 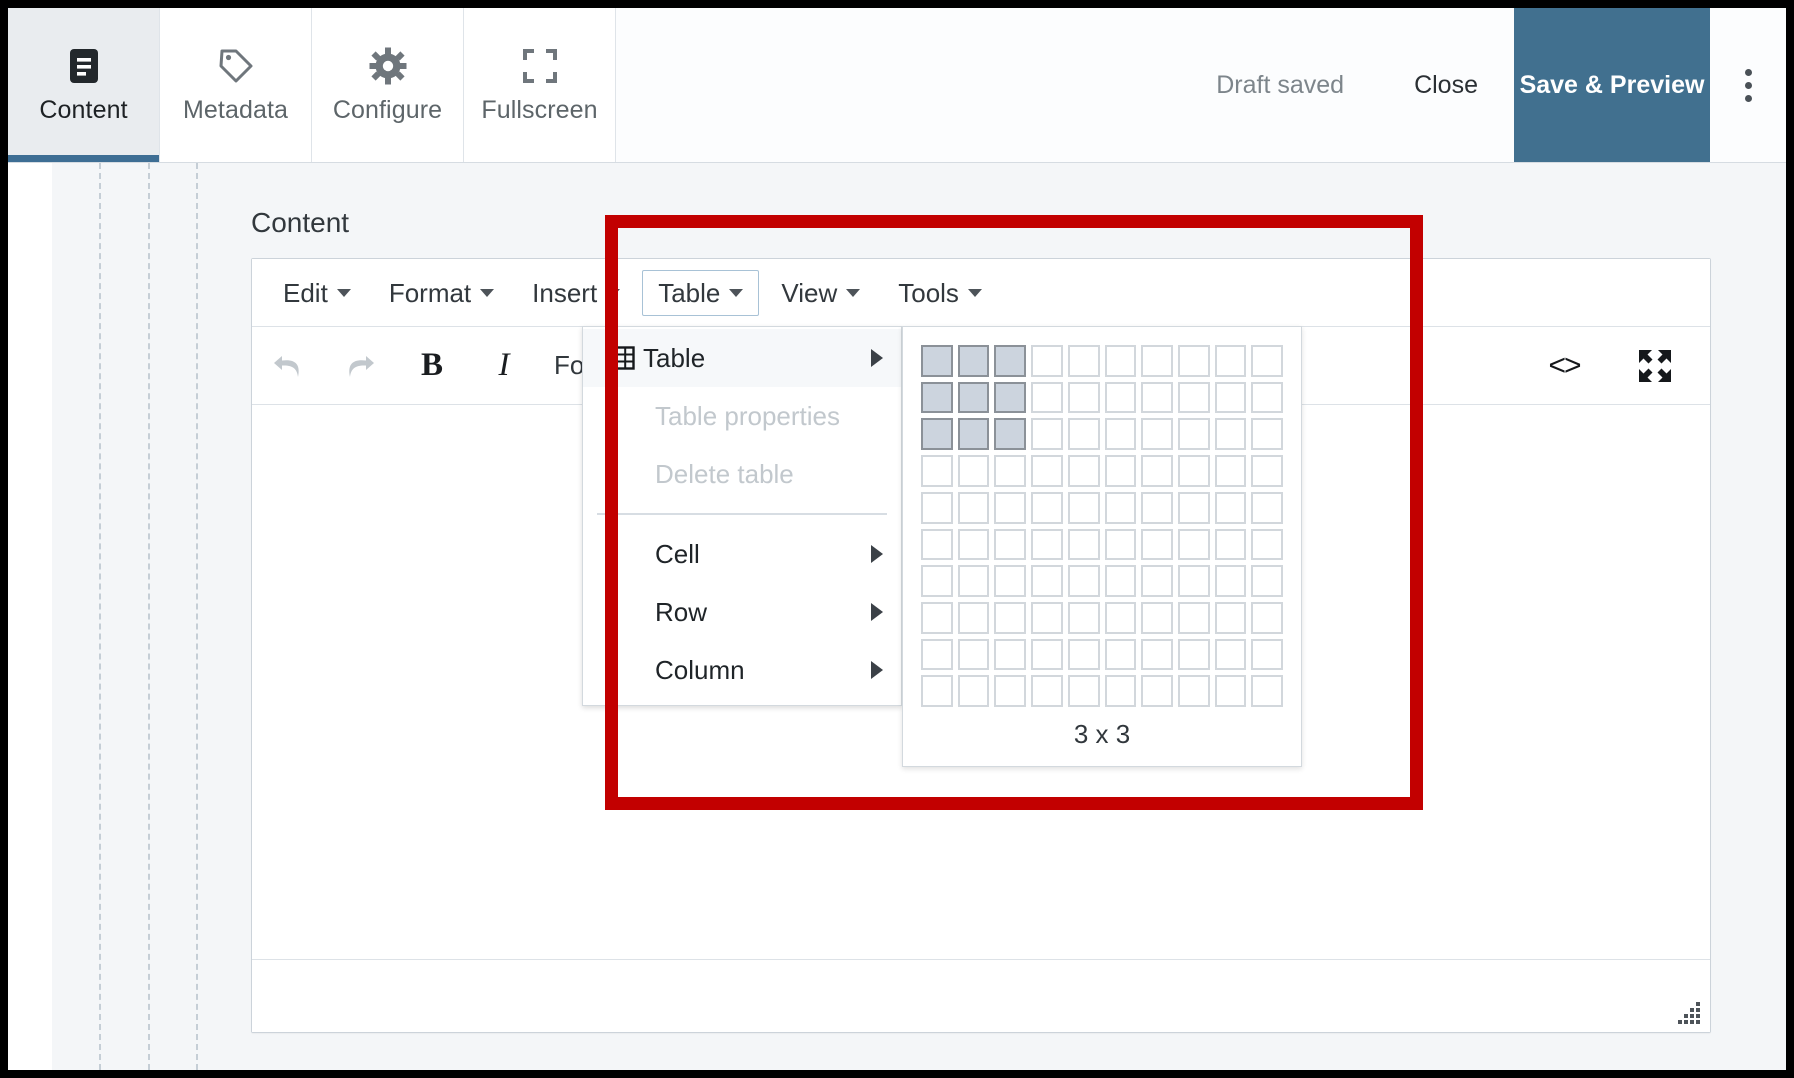 What do you see at coordinates (236, 85) in the screenshot?
I see `tab-metadata: Metadata` at bounding box center [236, 85].